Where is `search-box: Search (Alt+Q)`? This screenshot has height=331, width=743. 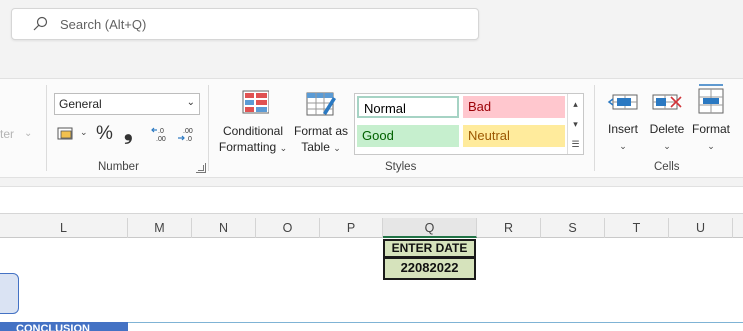 search-box: Search (Alt+Q) is located at coordinates (245, 24).